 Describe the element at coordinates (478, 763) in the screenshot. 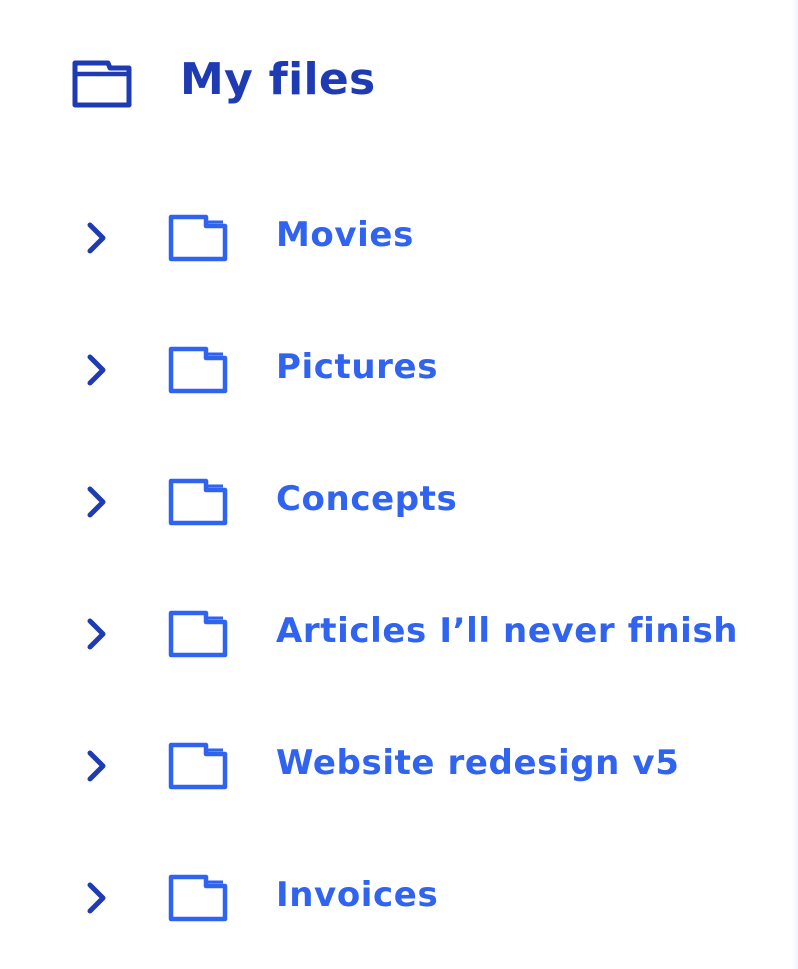

I see `tree-item-label: Website redesign v5` at that location.